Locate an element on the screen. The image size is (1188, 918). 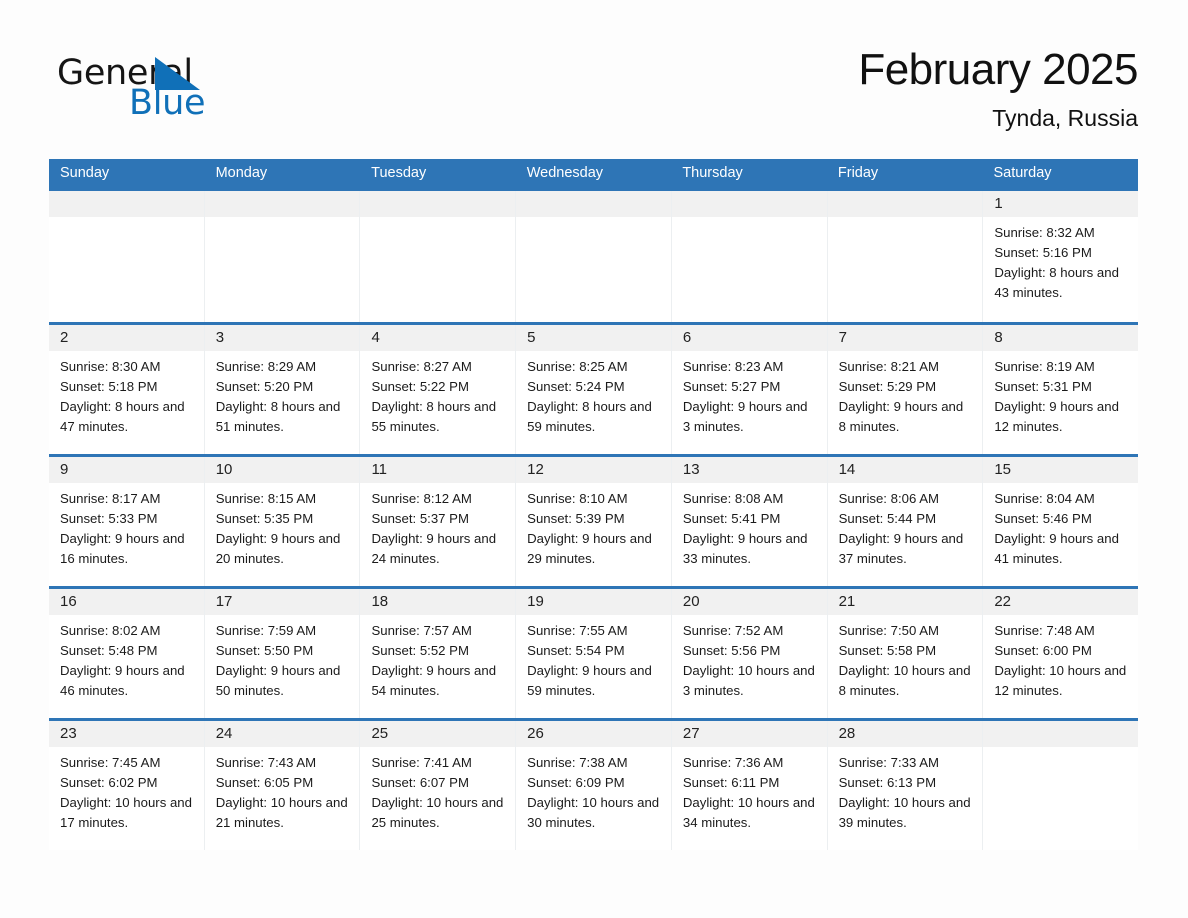
day-number: 14 is located at coordinates (847, 469).